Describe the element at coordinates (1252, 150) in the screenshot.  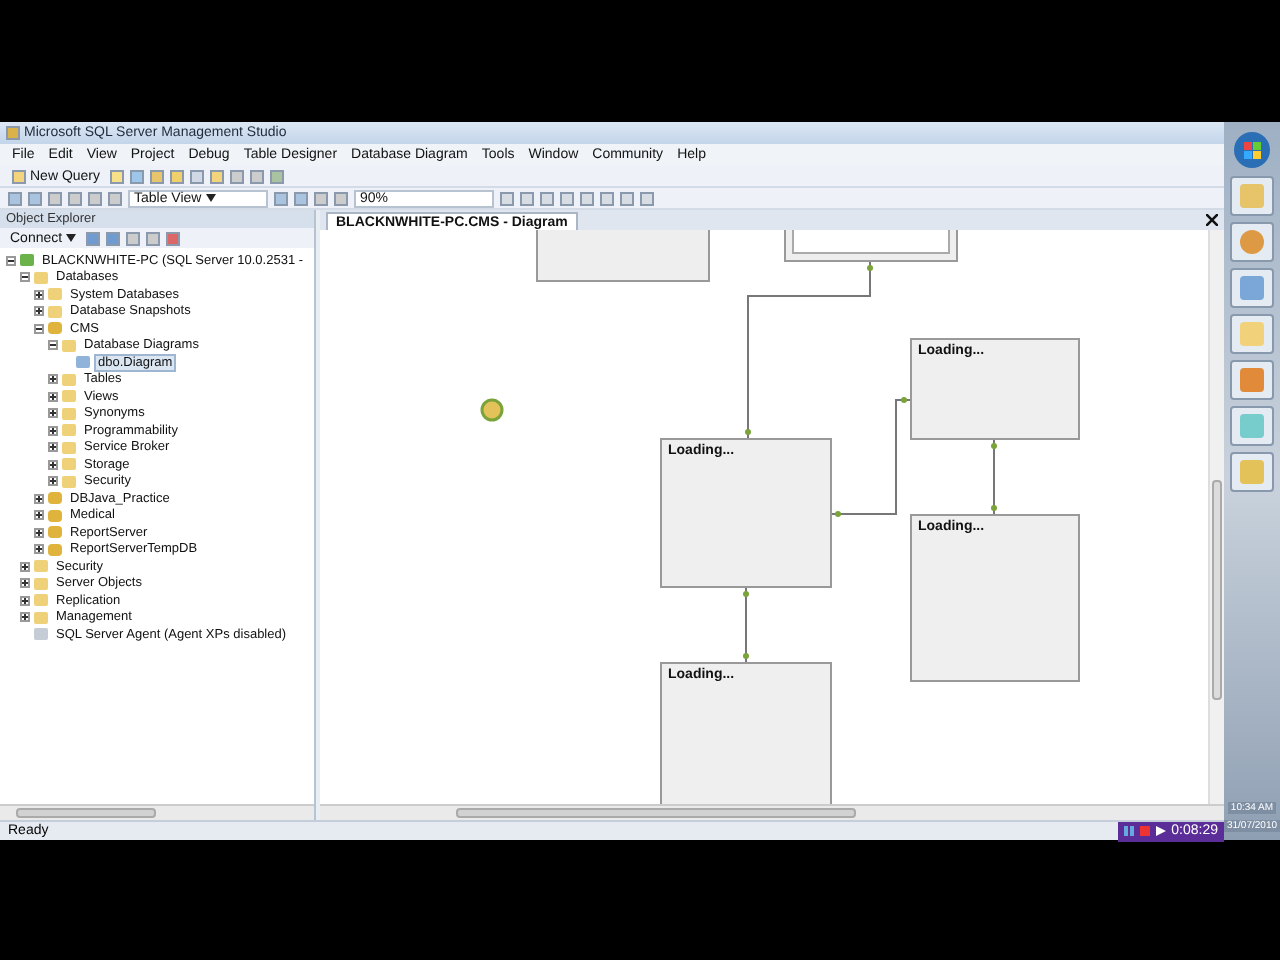
I see `start-orb-icon` at that location.